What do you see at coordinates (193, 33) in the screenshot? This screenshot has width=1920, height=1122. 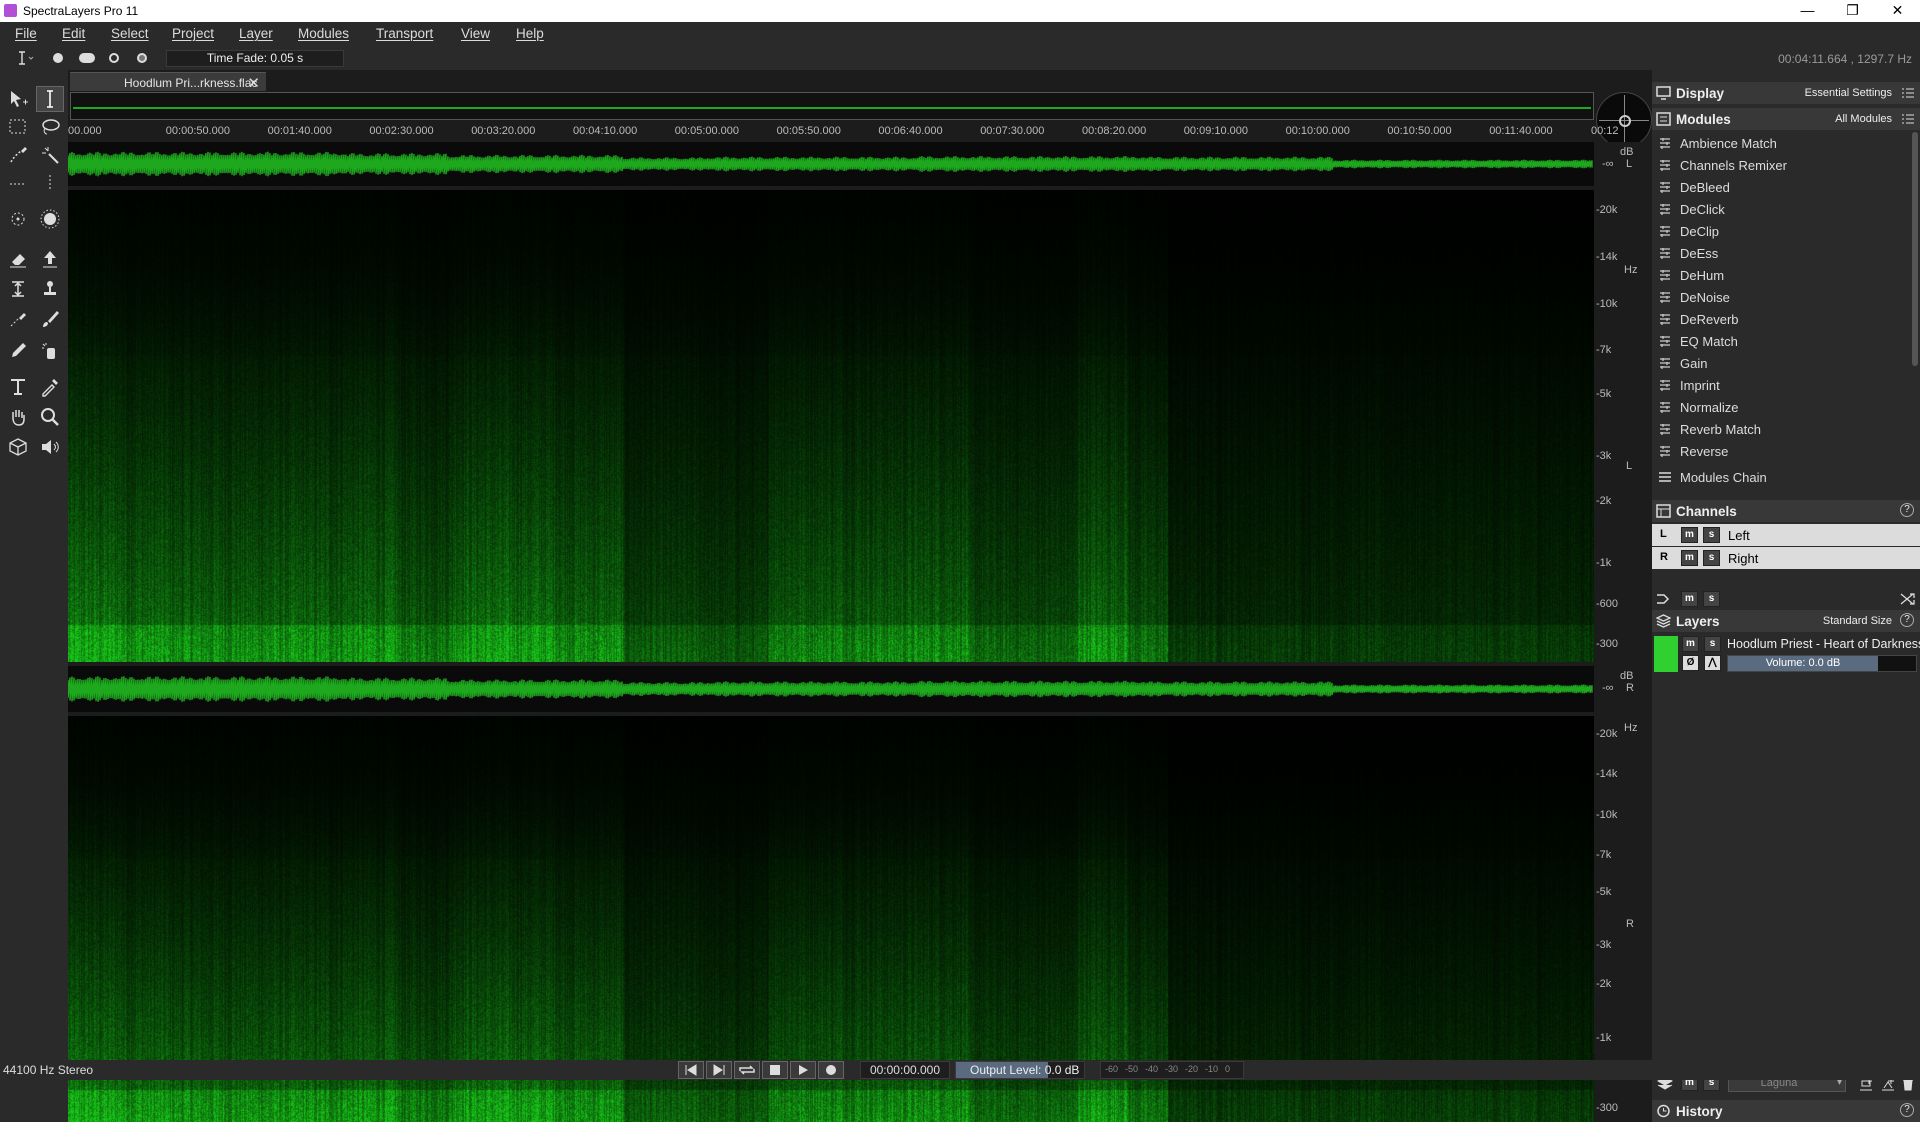 I see `menu-project: Project` at bounding box center [193, 33].